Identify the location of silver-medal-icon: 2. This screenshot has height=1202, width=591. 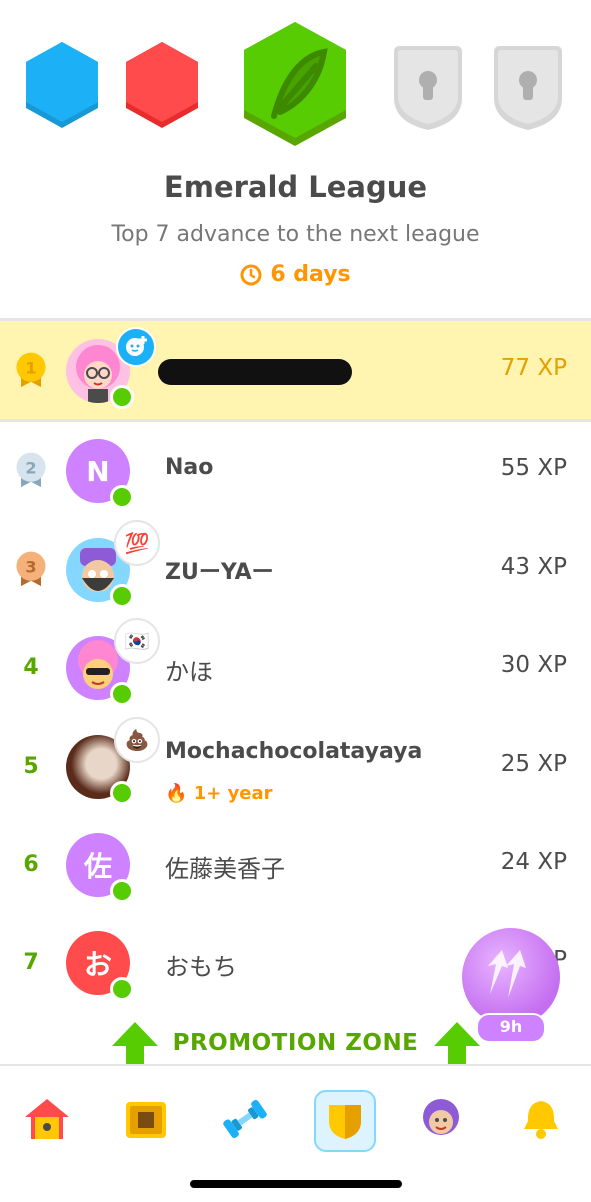
(31, 470).